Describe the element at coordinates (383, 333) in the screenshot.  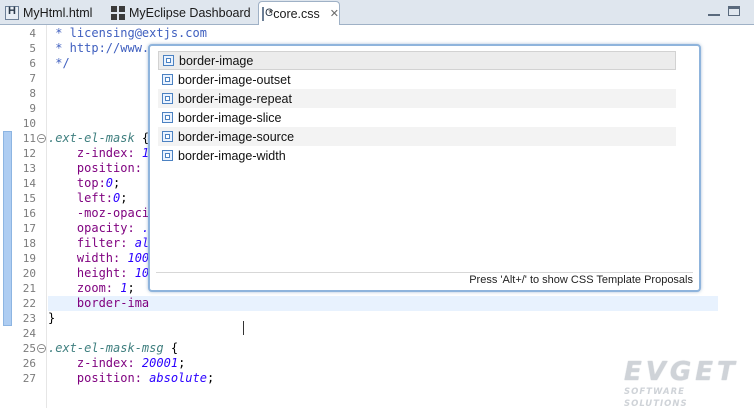
I see `code-line` at that location.